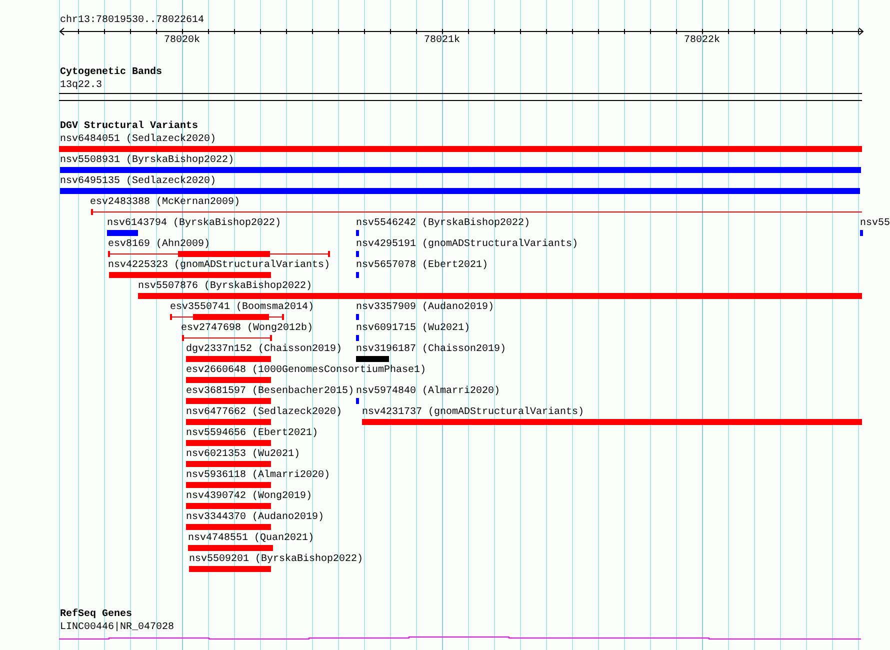 Image resolution: width=890 pixels, height=650 pixels. I want to click on variant-label: esv3681597 (Besenbacher2015), so click(270, 392).